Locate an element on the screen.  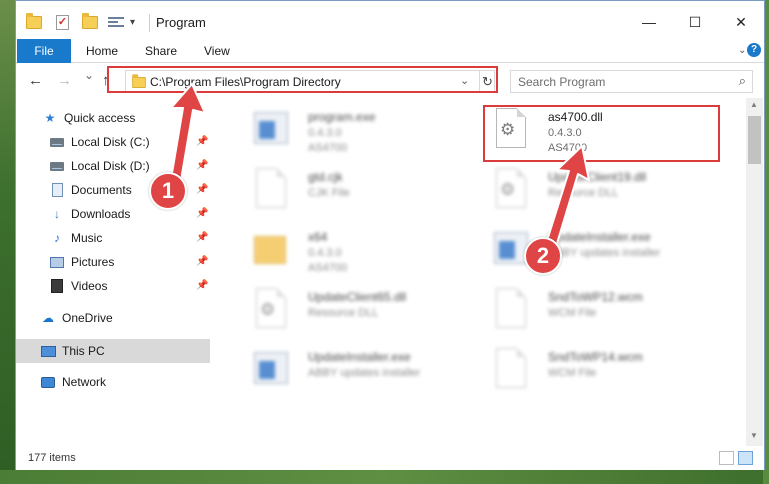
file-item-sndtowp12-wcm: SndToWP12.wcm WCM File is located at coordinates (607, 312).